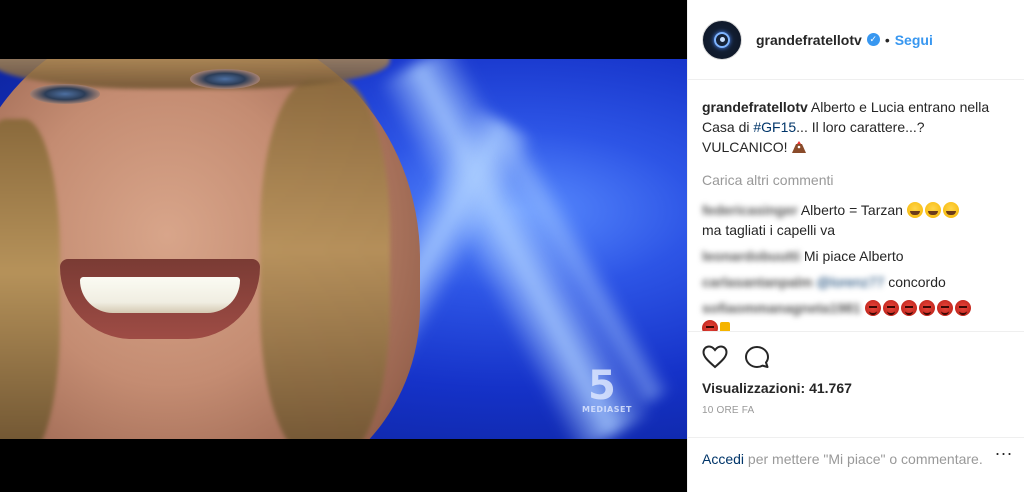  Describe the element at coordinates (755, 107) in the screenshot. I see `caption-username: grandefratellotv` at that location.